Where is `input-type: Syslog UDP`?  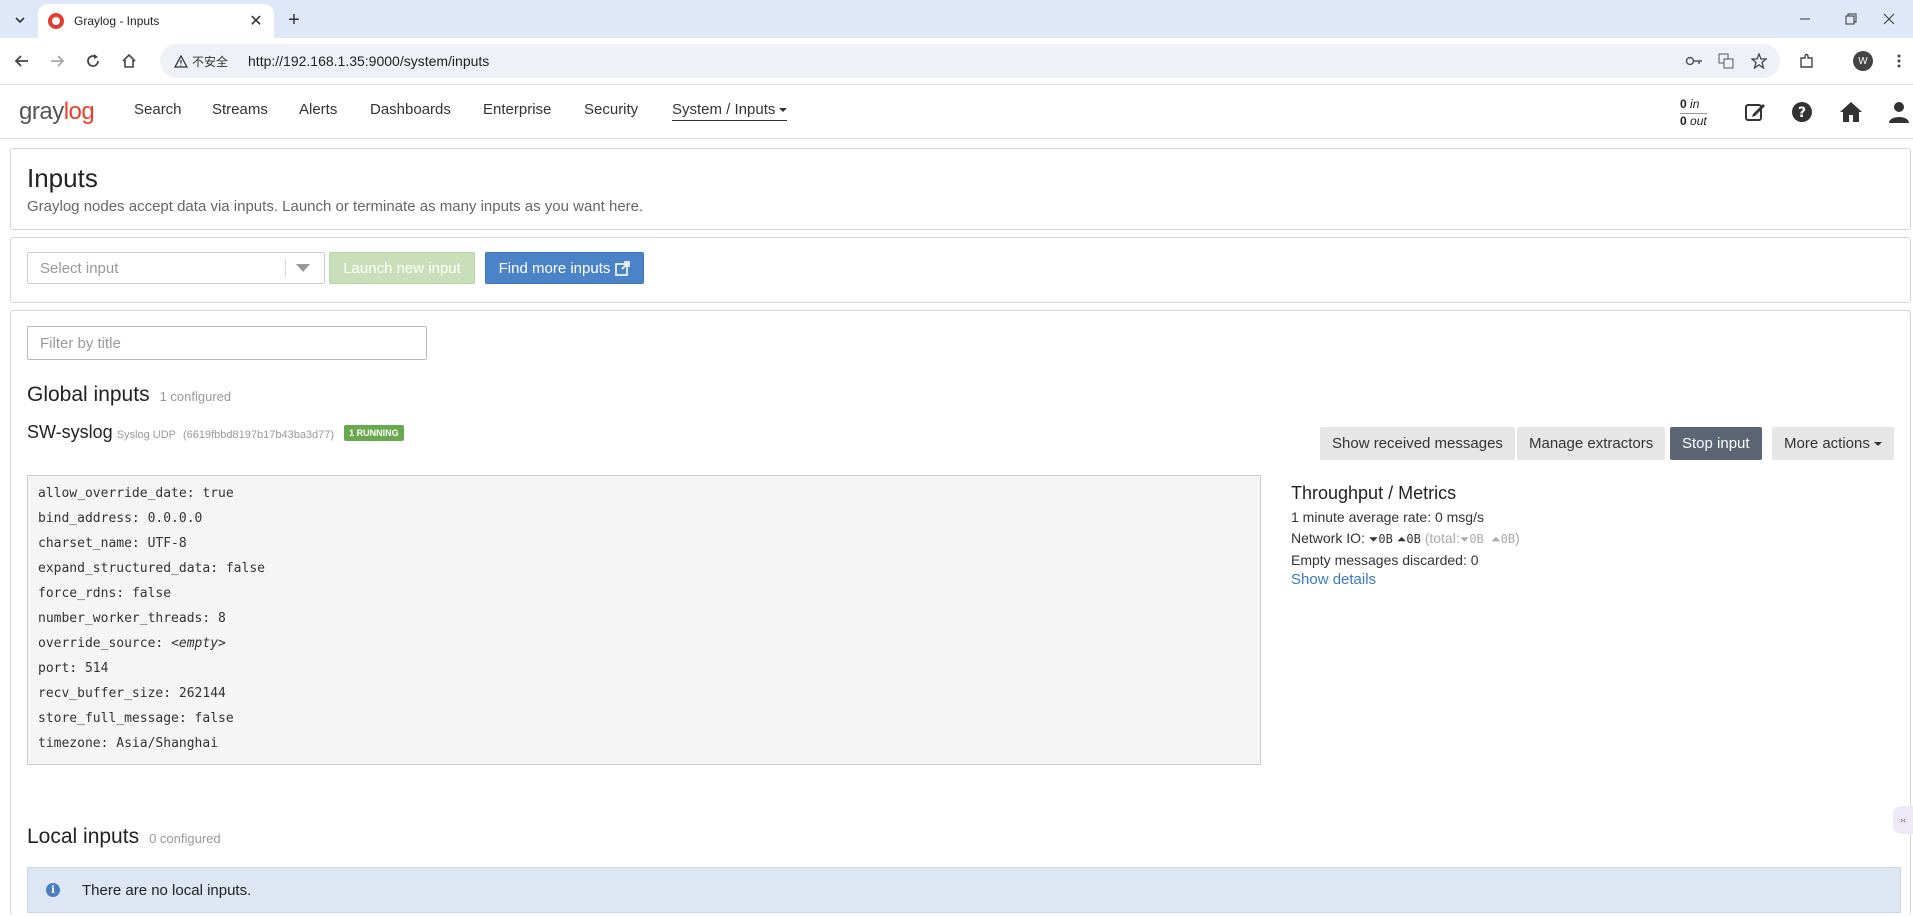
input-type: Syslog UDP is located at coordinates (146, 435).